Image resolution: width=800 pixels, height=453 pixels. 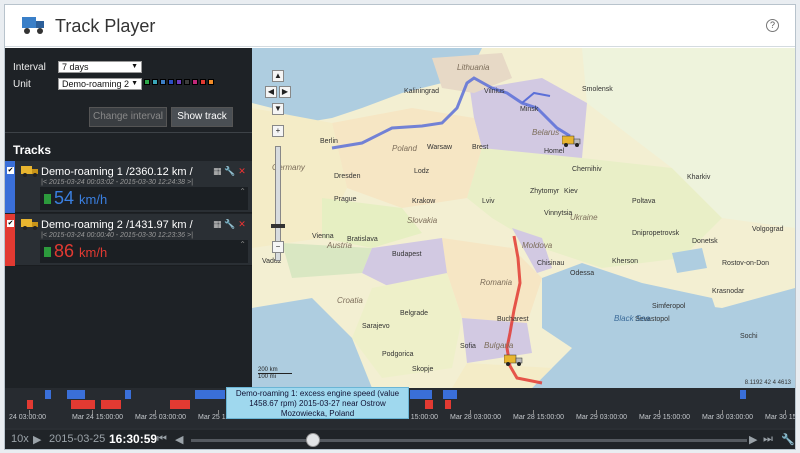 What do you see at coordinates (728, 291) in the screenshot?
I see `map-label: Krasnodar` at bounding box center [728, 291].